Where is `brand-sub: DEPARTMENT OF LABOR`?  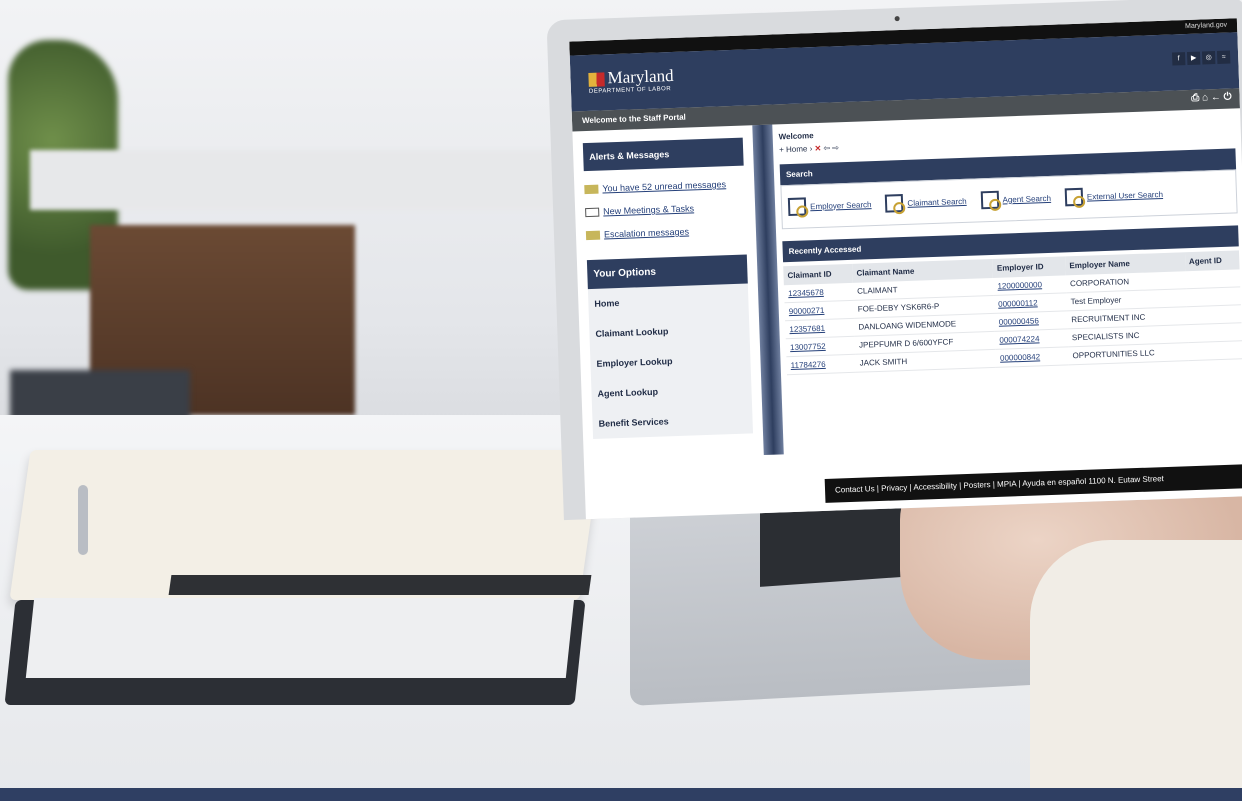 brand-sub: DEPARTMENT OF LABOR is located at coordinates (630, 90).